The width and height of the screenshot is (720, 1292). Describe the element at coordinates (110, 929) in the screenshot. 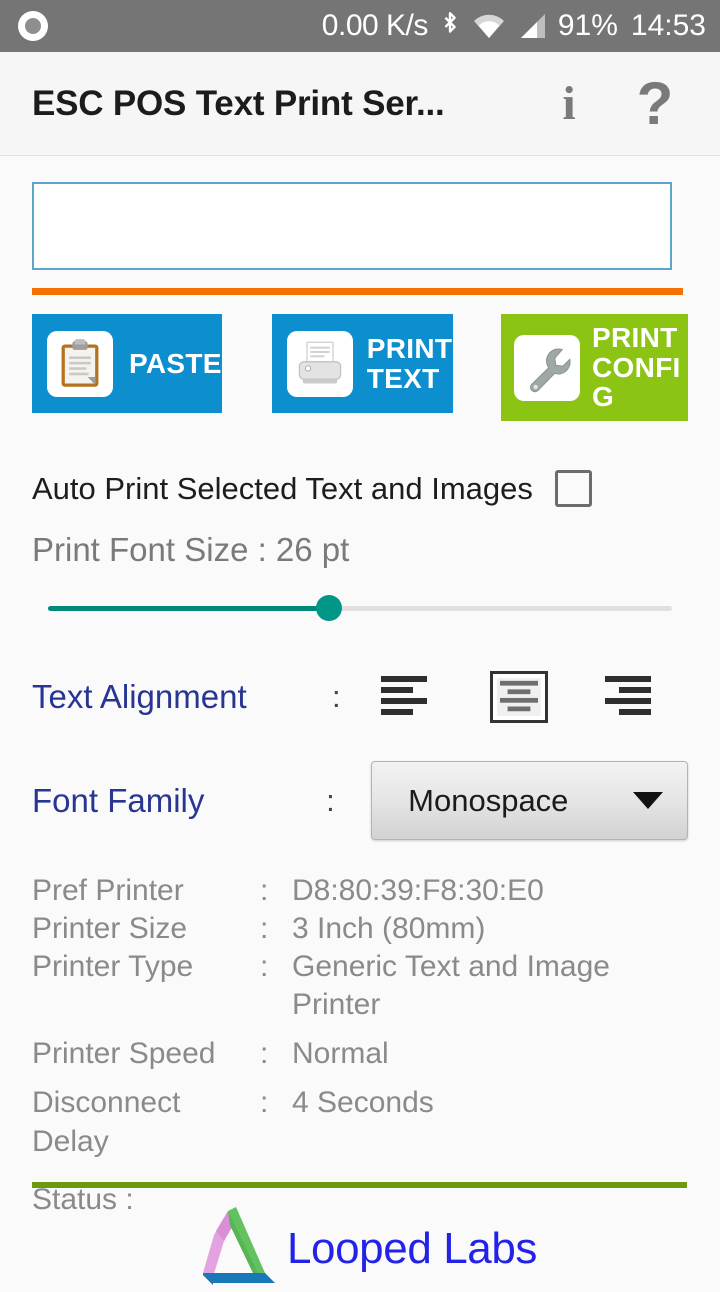

I see `printer-info-key: Printer Size` at that location.